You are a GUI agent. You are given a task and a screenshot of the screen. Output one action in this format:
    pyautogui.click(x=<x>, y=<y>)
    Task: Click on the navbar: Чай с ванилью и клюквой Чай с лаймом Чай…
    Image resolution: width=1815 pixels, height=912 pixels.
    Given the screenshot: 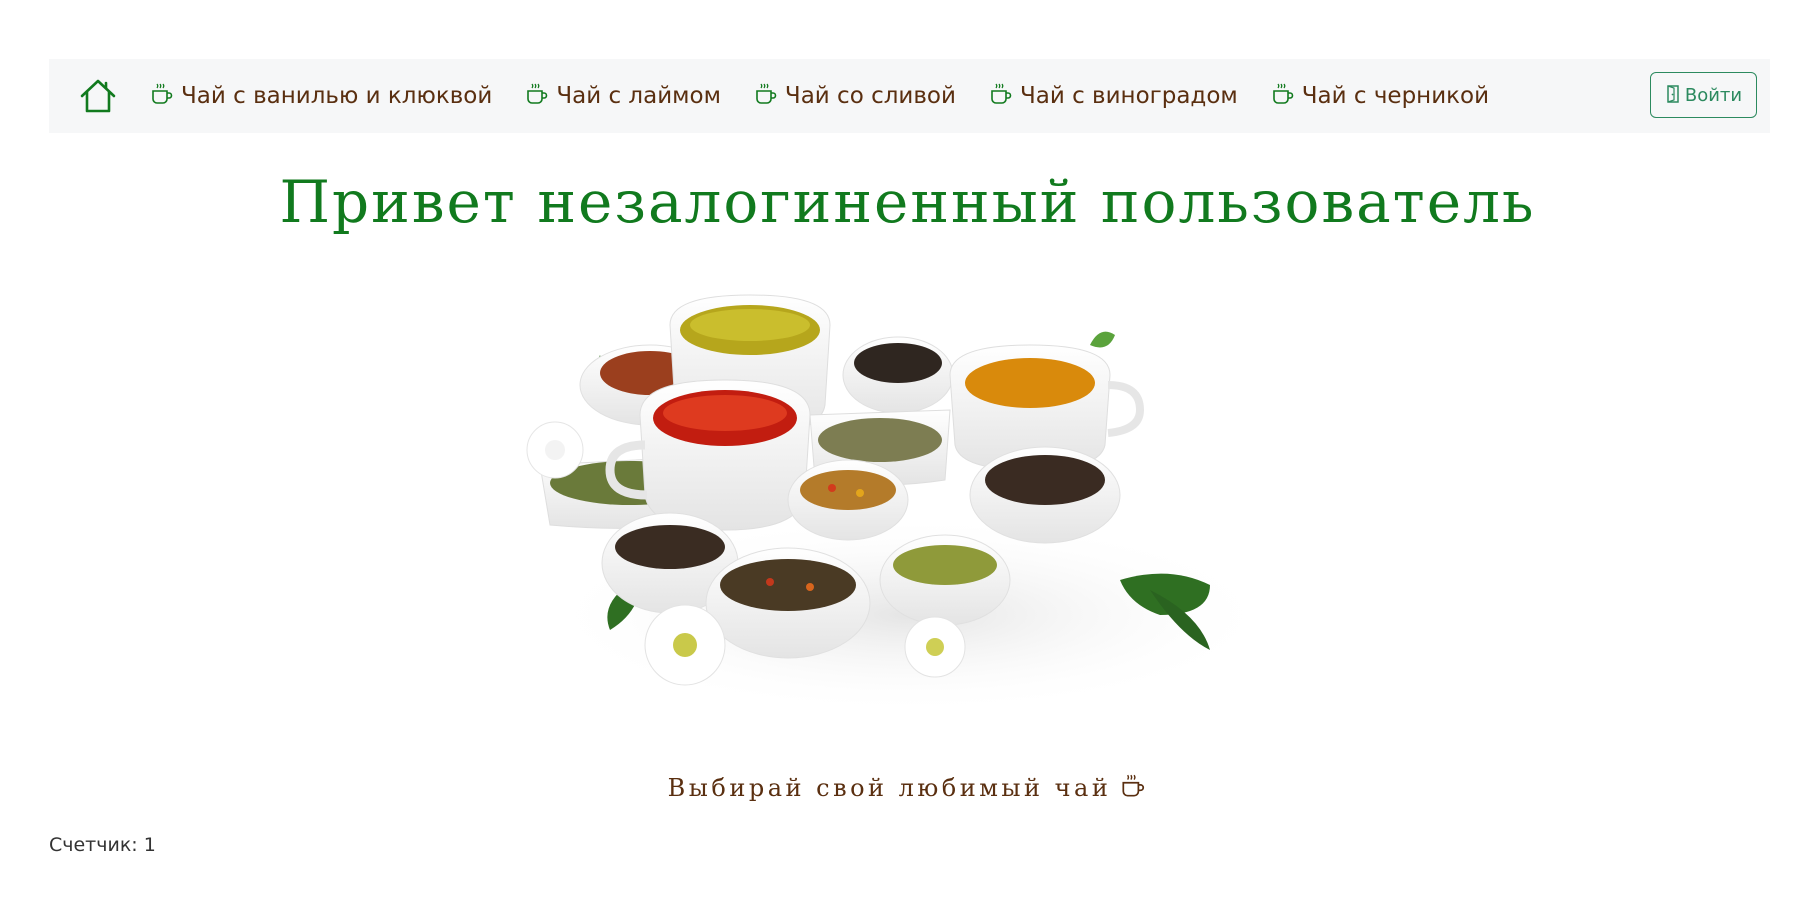 What is the action you would take?
    pyautogui.click(x=909, y=96)
    